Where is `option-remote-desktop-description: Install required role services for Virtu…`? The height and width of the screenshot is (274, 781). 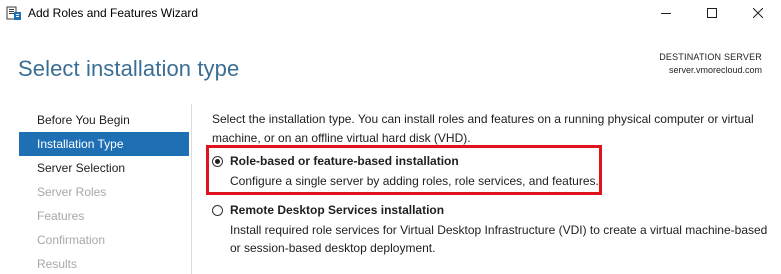
option-remote-desktop-description: Install required role services for Virtu… is located at coordinates (499, 239).